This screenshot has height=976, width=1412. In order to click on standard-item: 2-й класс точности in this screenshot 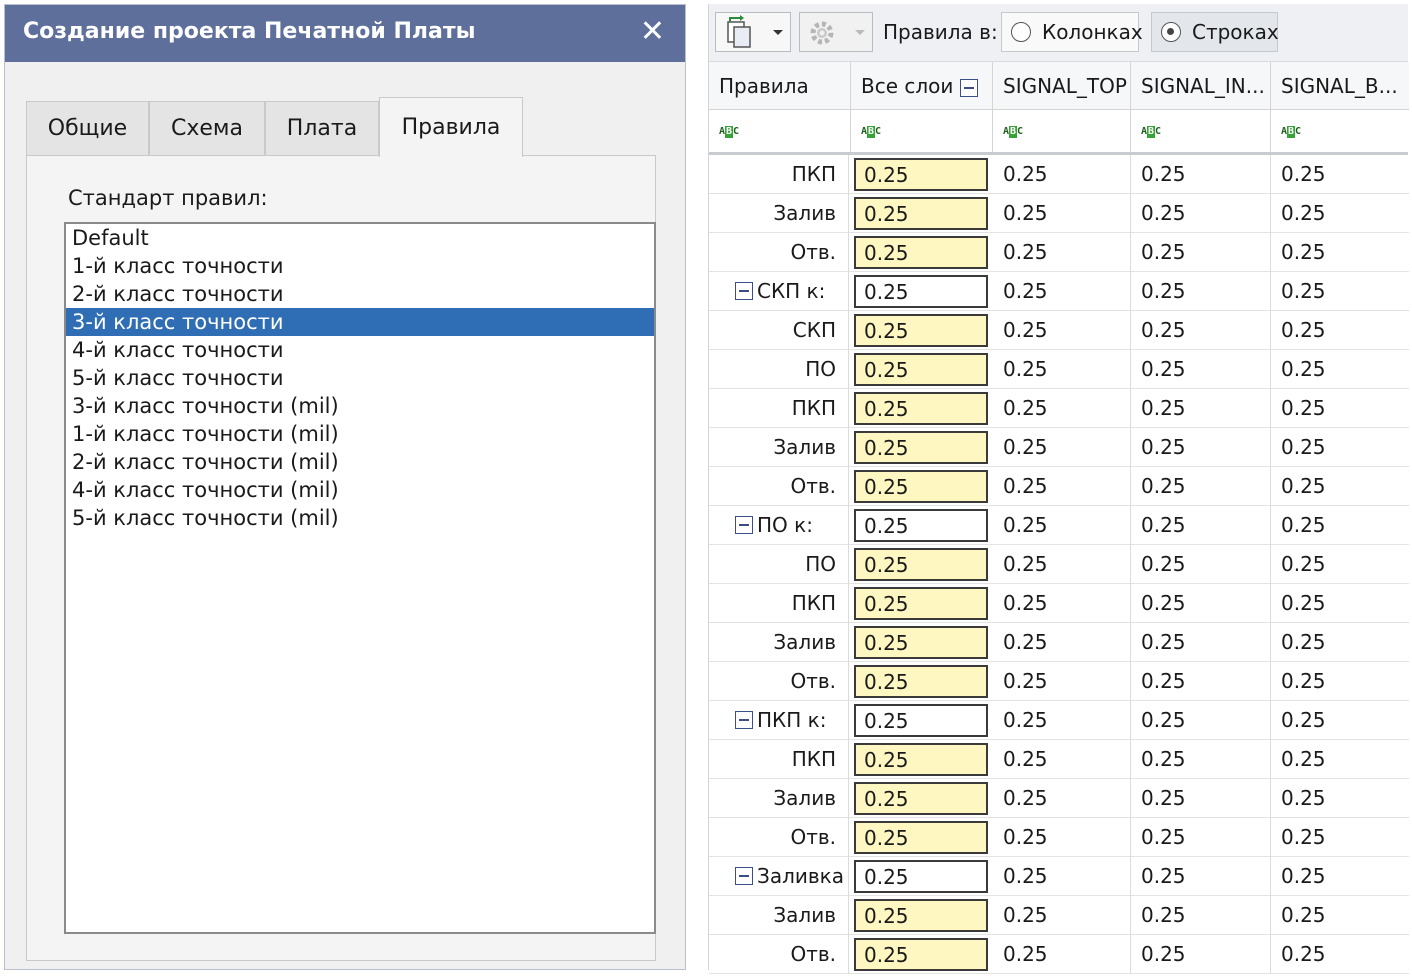, I will do `click(360, 294)`.